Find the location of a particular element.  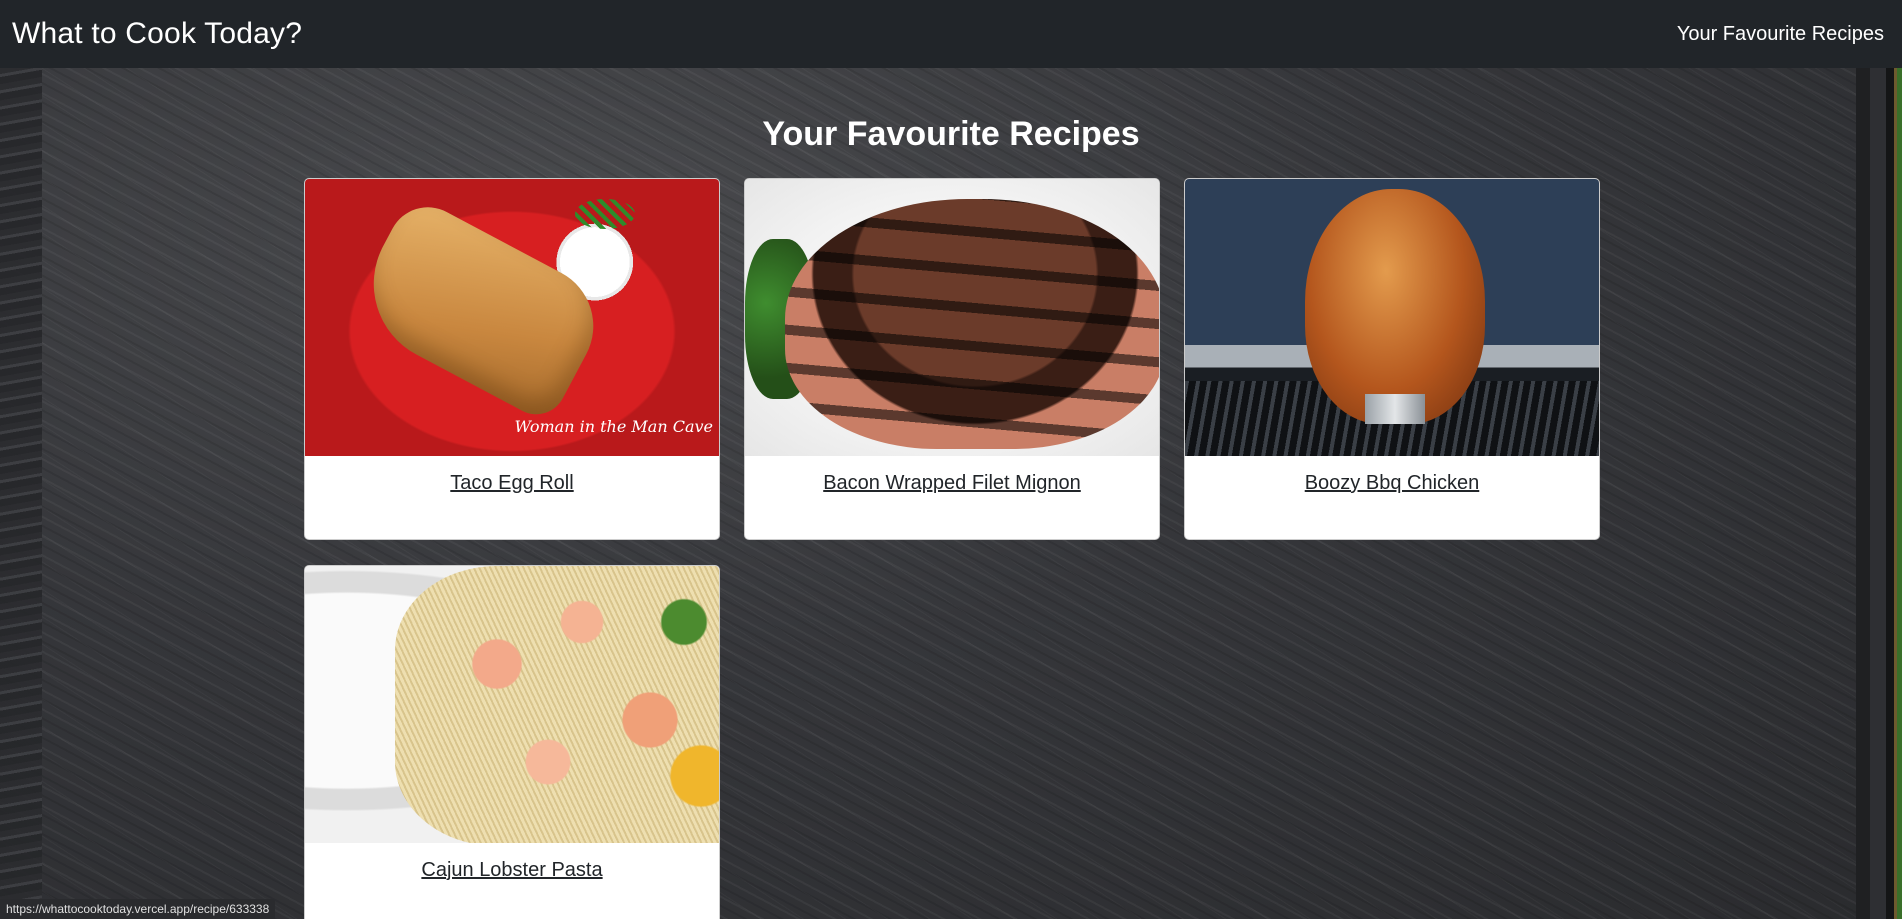

filet-shape is located at coordinates (972, 324).